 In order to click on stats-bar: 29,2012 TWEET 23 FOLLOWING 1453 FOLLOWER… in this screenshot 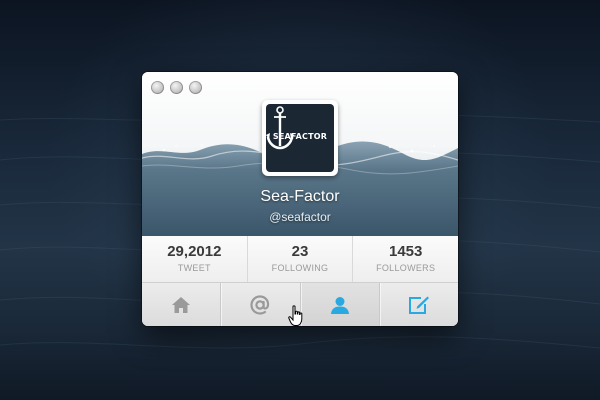, I will do `click(300, 259)`.